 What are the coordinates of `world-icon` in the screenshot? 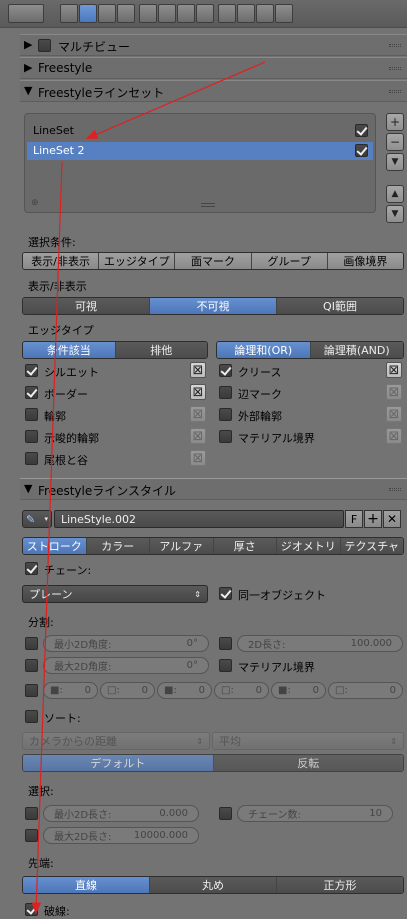 It's located at (126, 13).